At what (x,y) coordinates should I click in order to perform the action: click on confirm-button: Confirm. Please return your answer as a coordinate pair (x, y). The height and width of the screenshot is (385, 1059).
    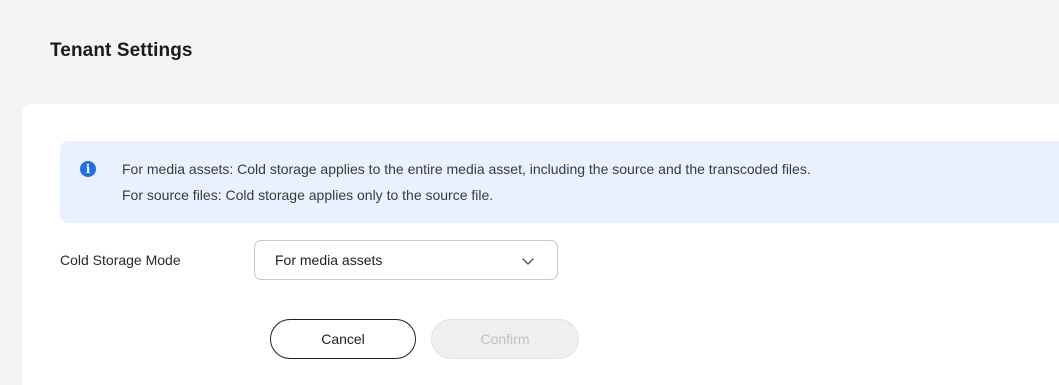
    Looking at the image, I should click on (505, 339).